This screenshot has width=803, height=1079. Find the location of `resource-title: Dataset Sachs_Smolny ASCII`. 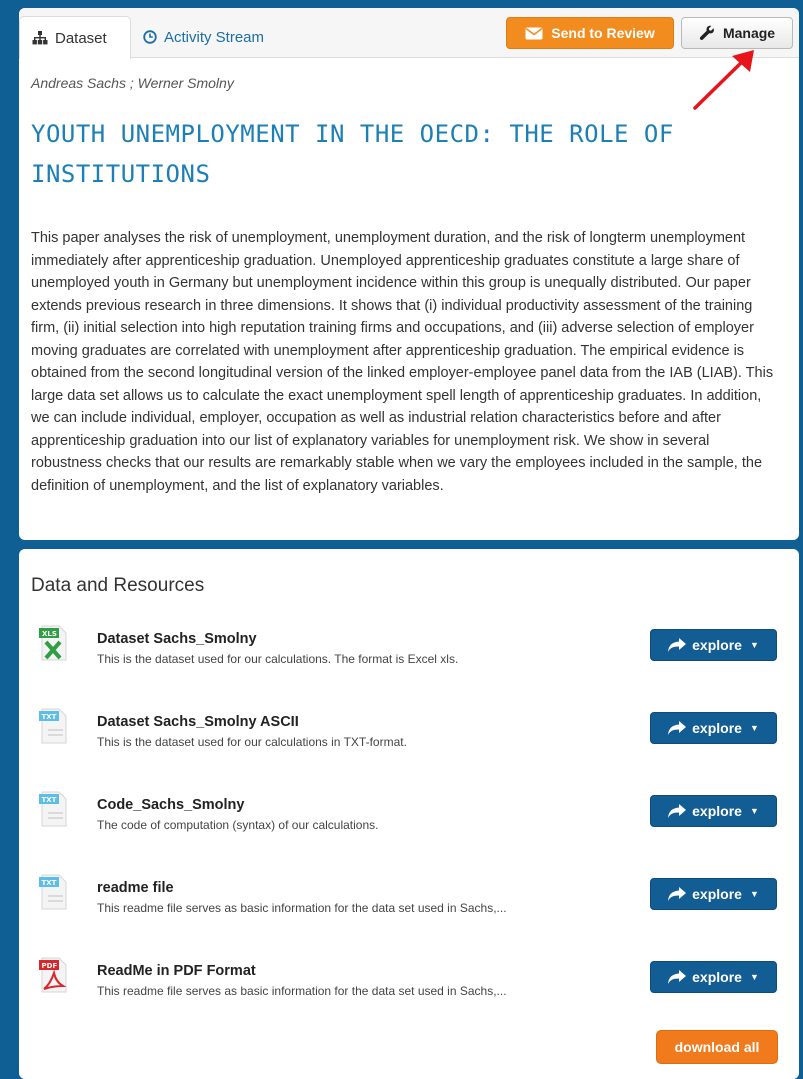

resource-title: Dataset Sachs_Smolny ASCII is located at coordinates (198, 722).